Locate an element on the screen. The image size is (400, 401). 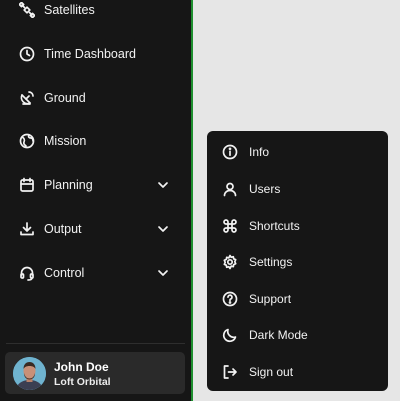
sidebar-item-output: Output is located at coordinates (95, 229).